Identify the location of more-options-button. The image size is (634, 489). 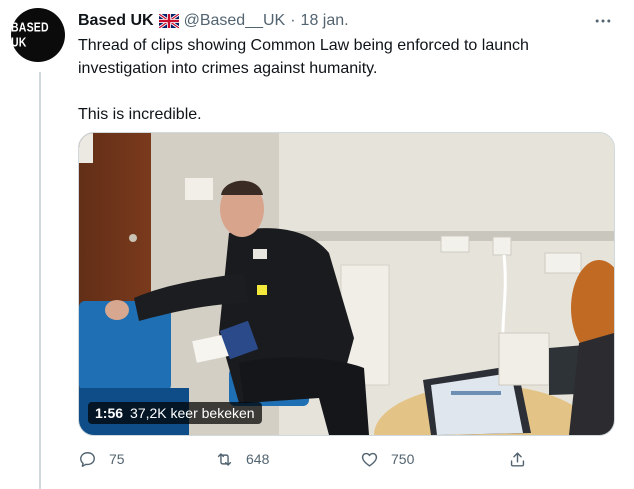
(603, 21).